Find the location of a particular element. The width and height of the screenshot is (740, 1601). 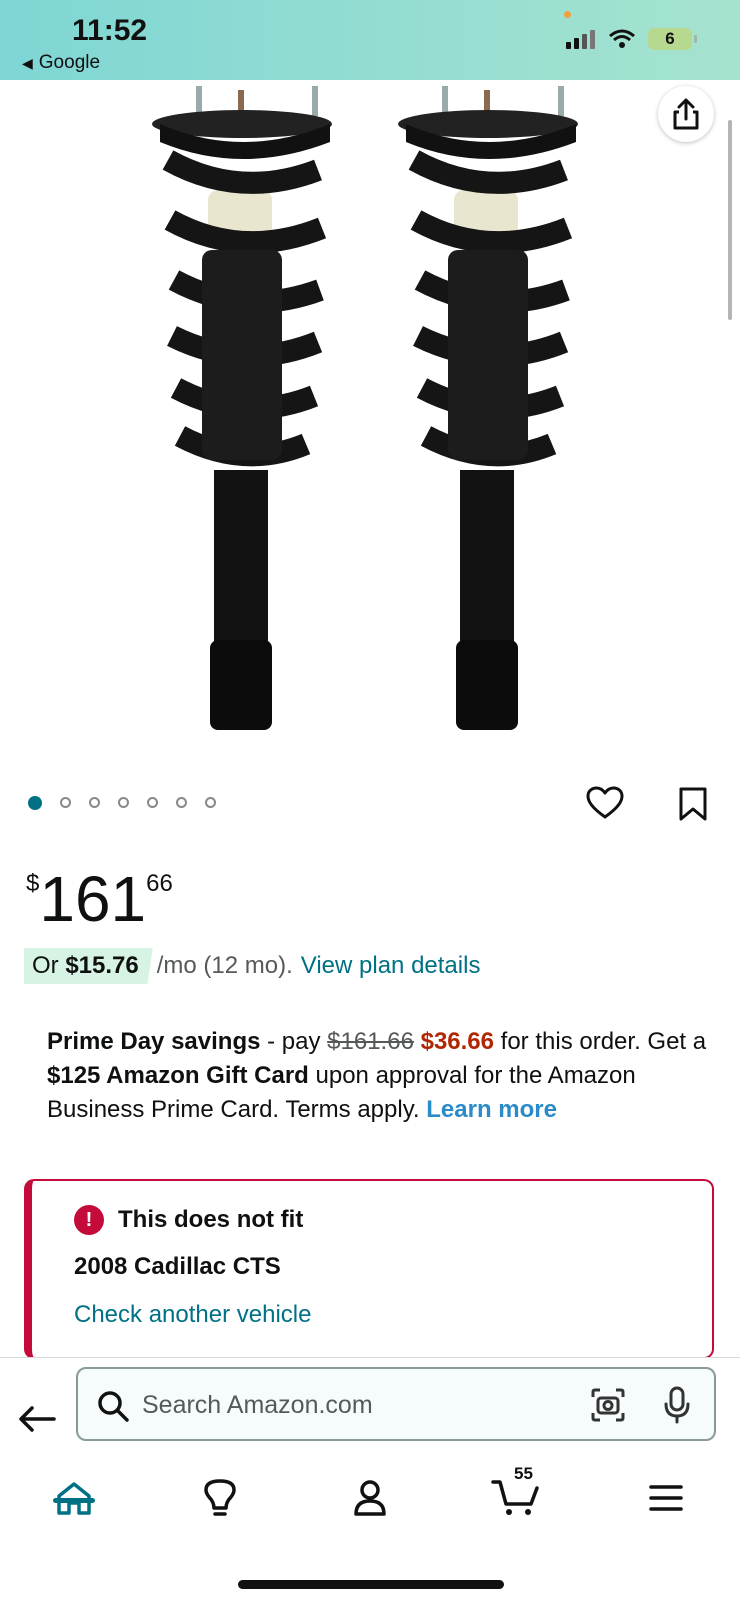

price-whole: 161 is located at coordinates (93, 899).